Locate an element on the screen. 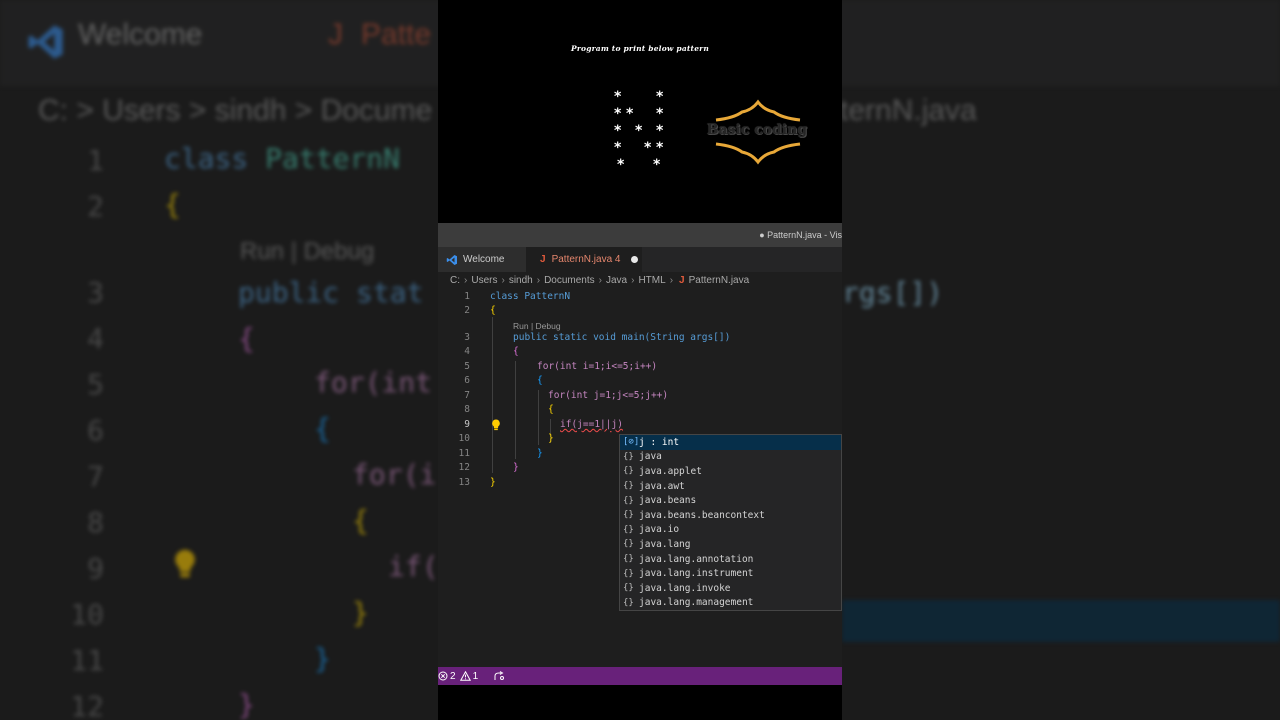 The height and width of the screenshot is (720, 1280). code-line: for(int i=1;i<=5;i++) is located at coordinates (597, 367).